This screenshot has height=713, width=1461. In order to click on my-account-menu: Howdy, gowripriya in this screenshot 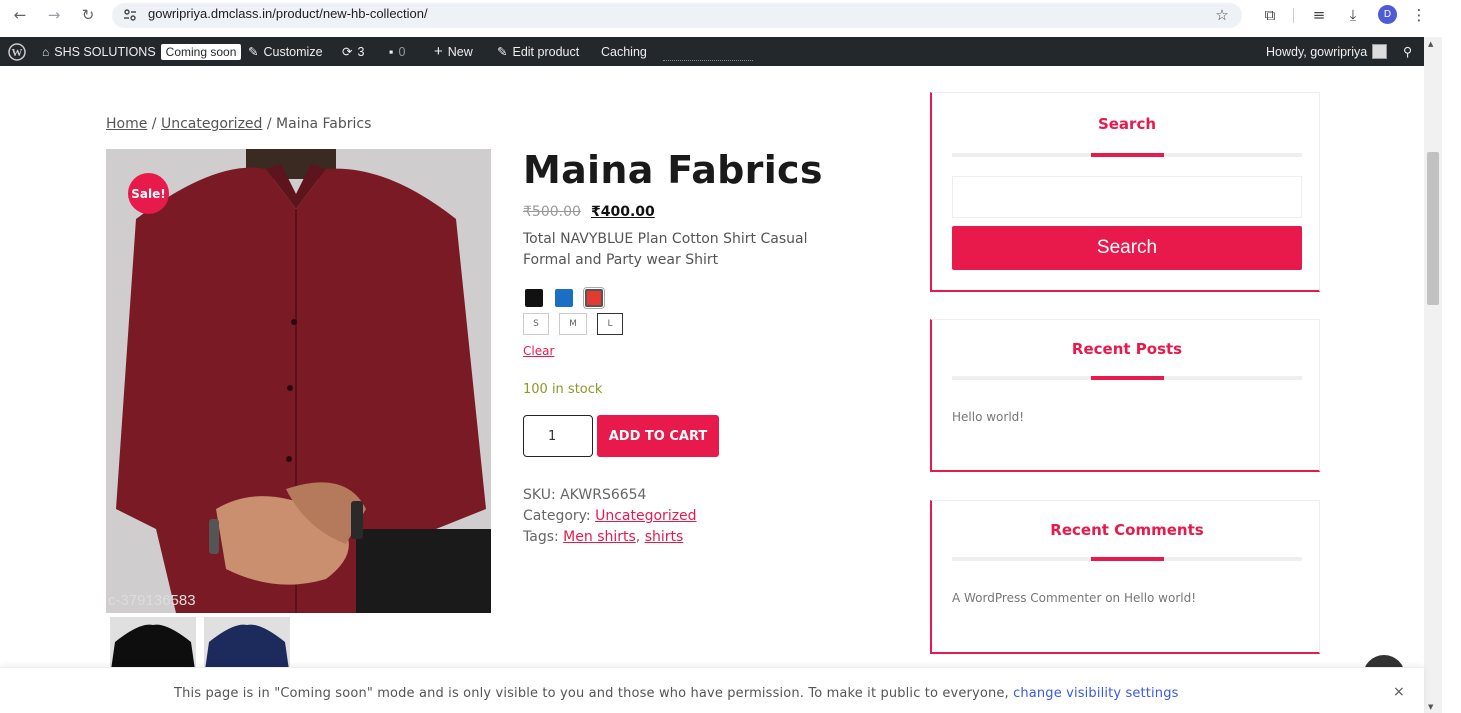, I will do `click(1327, 51)`.